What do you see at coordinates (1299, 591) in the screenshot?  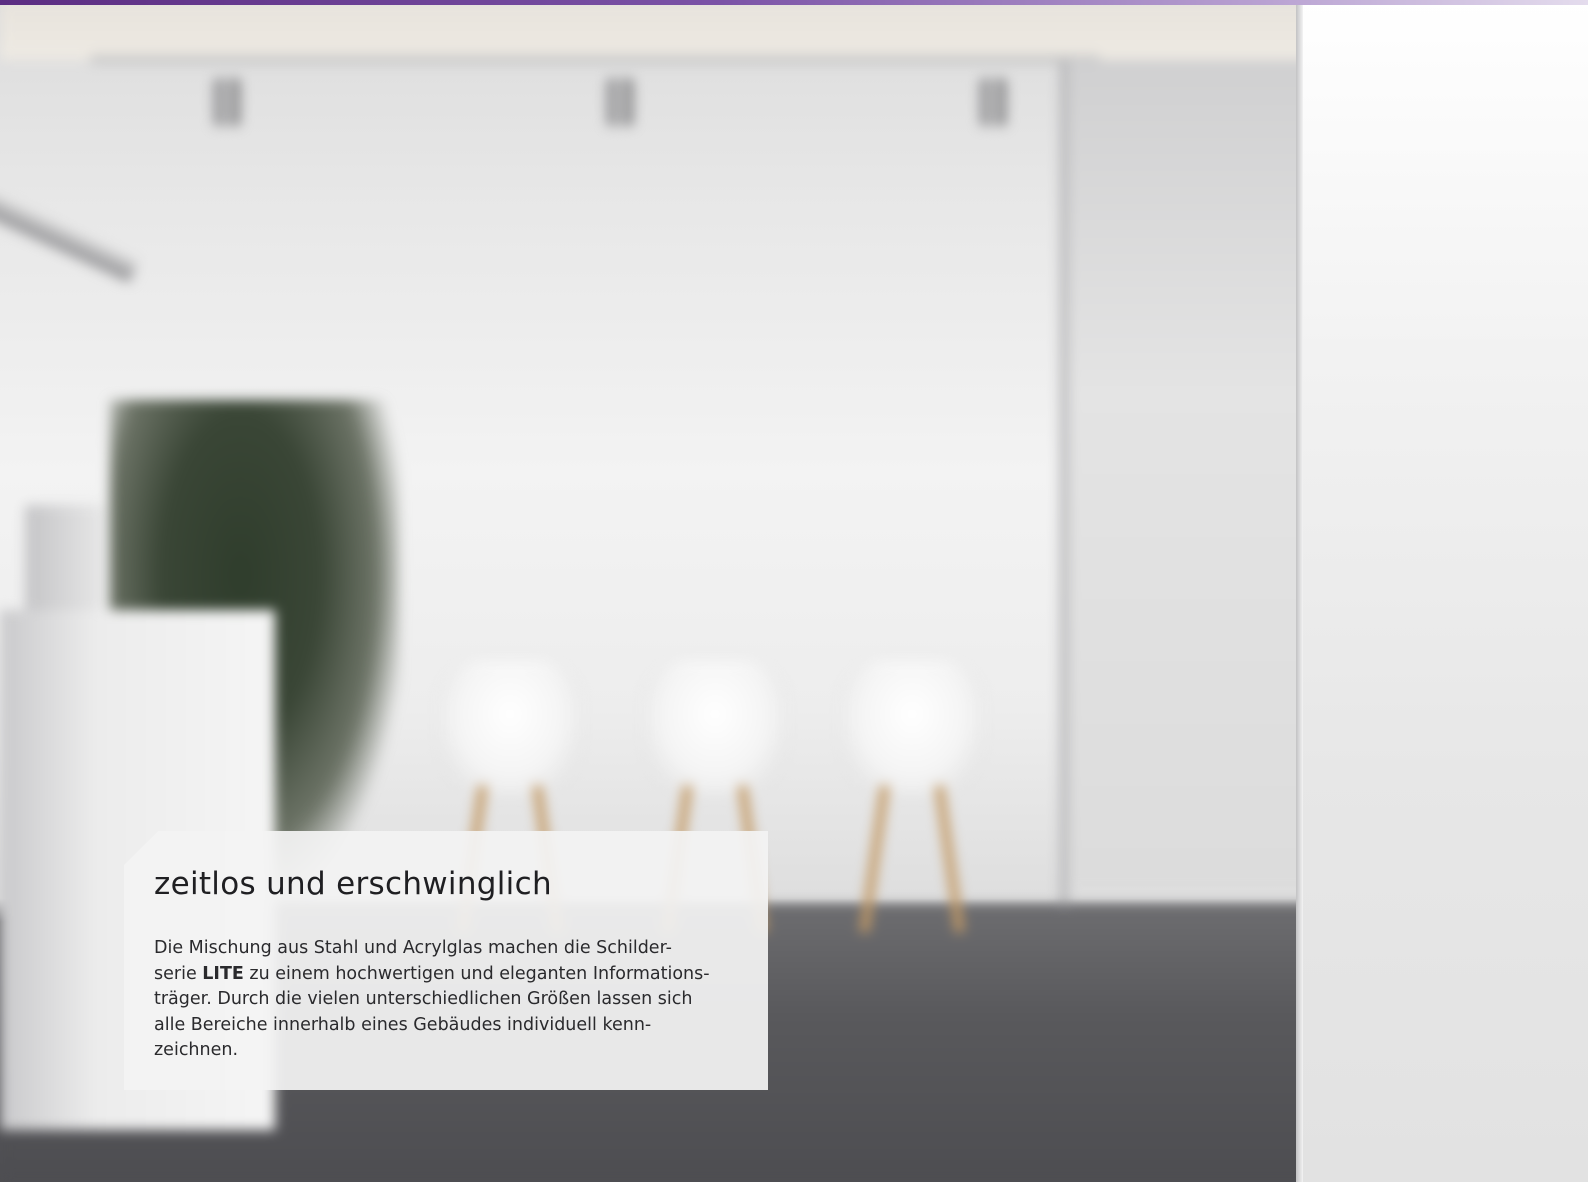 I see `panel-edge` at bounding box center [1299, 591].